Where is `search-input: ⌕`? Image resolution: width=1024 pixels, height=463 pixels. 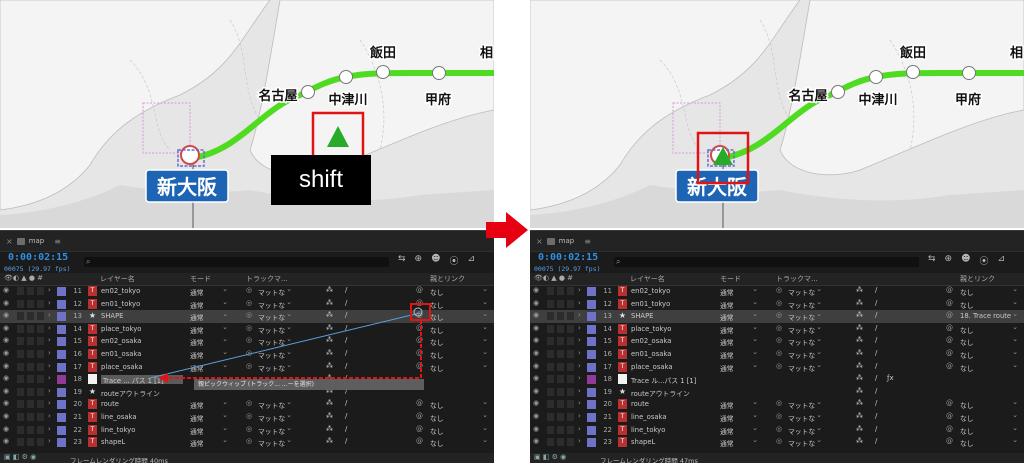
search-input: ⌕ is located at coordinates (236, 262).